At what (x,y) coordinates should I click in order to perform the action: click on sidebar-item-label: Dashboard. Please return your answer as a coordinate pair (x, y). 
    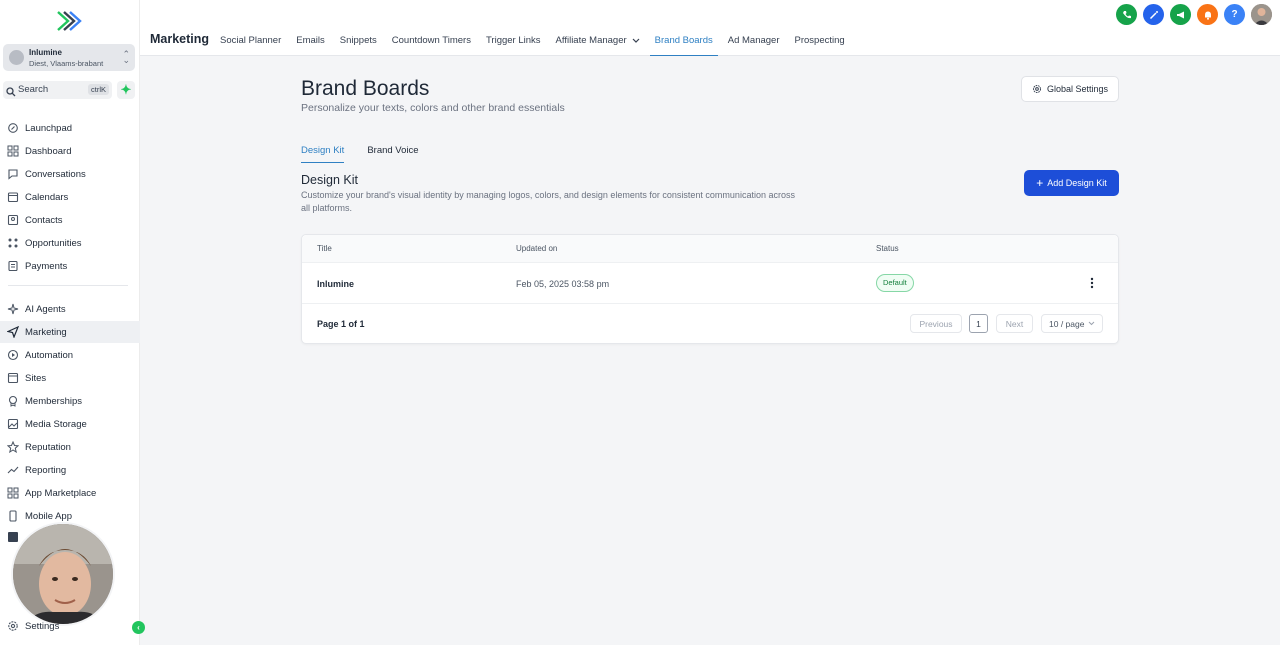
    Looking at the image, I should click on (48, 151).